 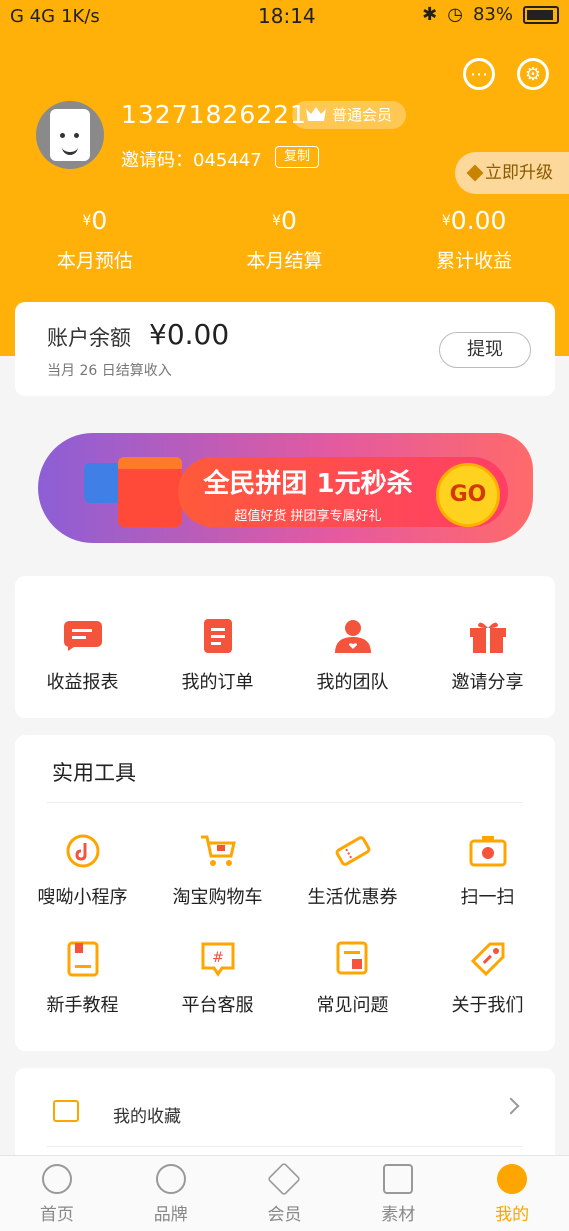 What do you see at coordinates (94, 773) in the screenshot?
I see `tools-title: 实用工具` at bounding box center [94, 773].